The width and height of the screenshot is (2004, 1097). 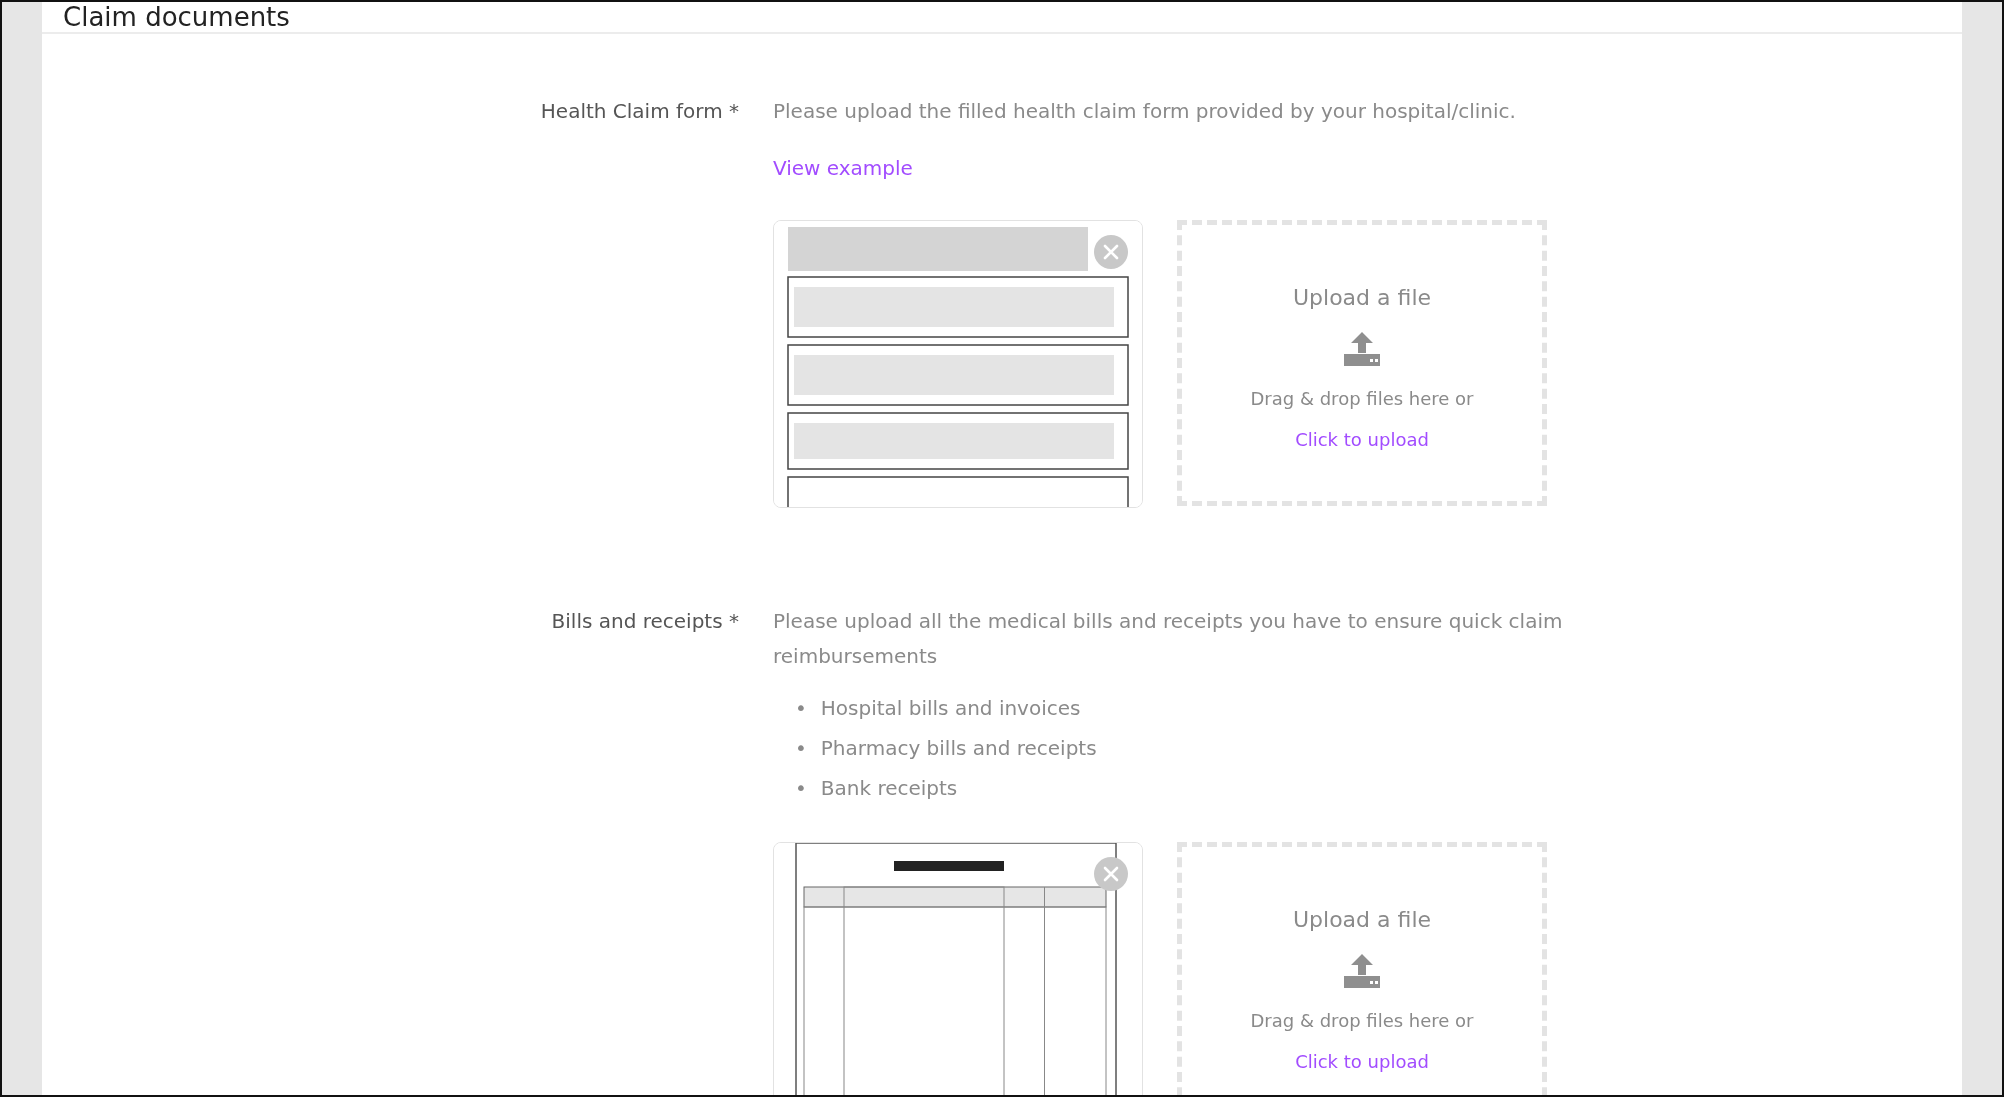 What do you see at coordinates (843, 168) in the screenshot?
I see `view-example-link: View example` at bounding box center [843, 168].